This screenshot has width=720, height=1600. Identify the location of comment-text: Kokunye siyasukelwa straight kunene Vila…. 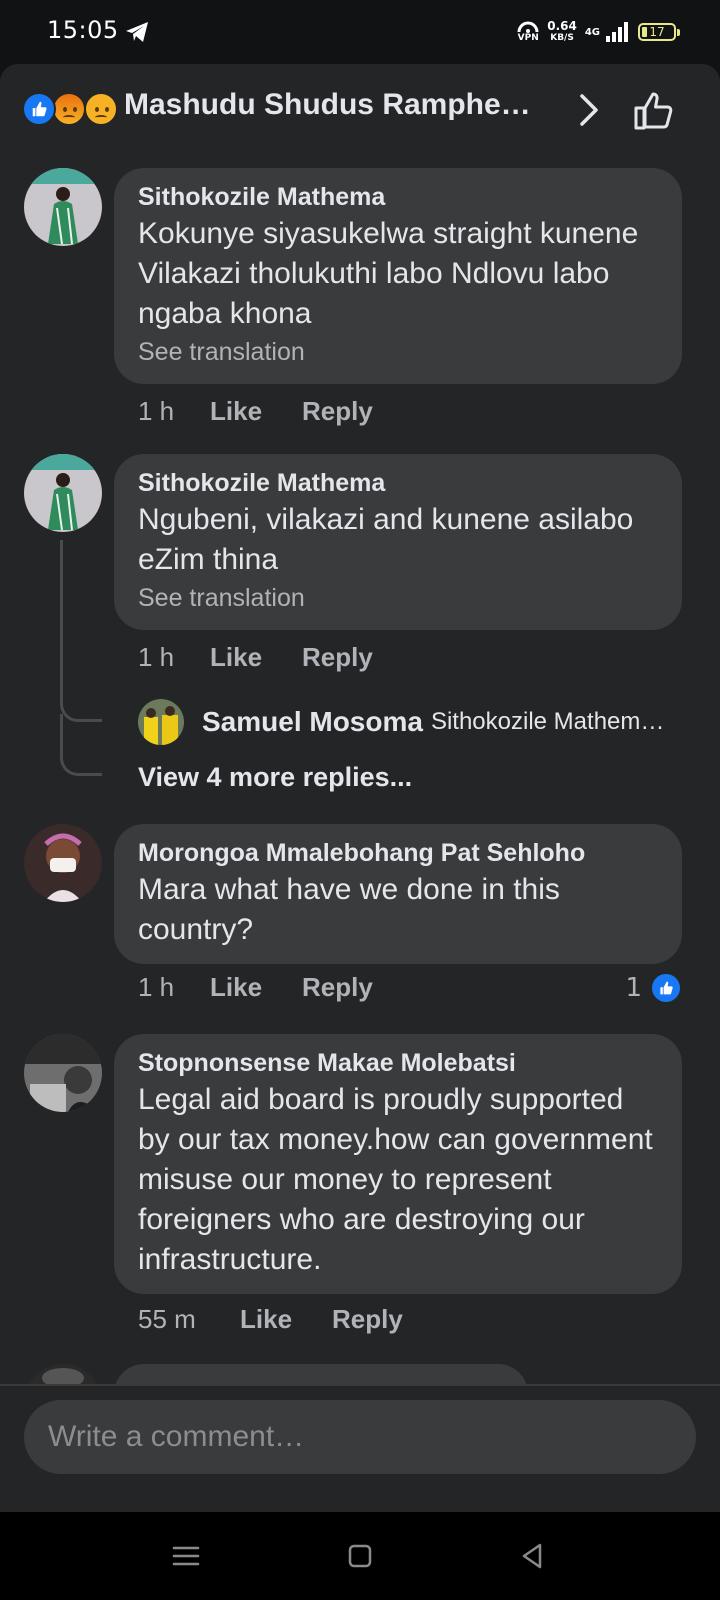
(388, 273).